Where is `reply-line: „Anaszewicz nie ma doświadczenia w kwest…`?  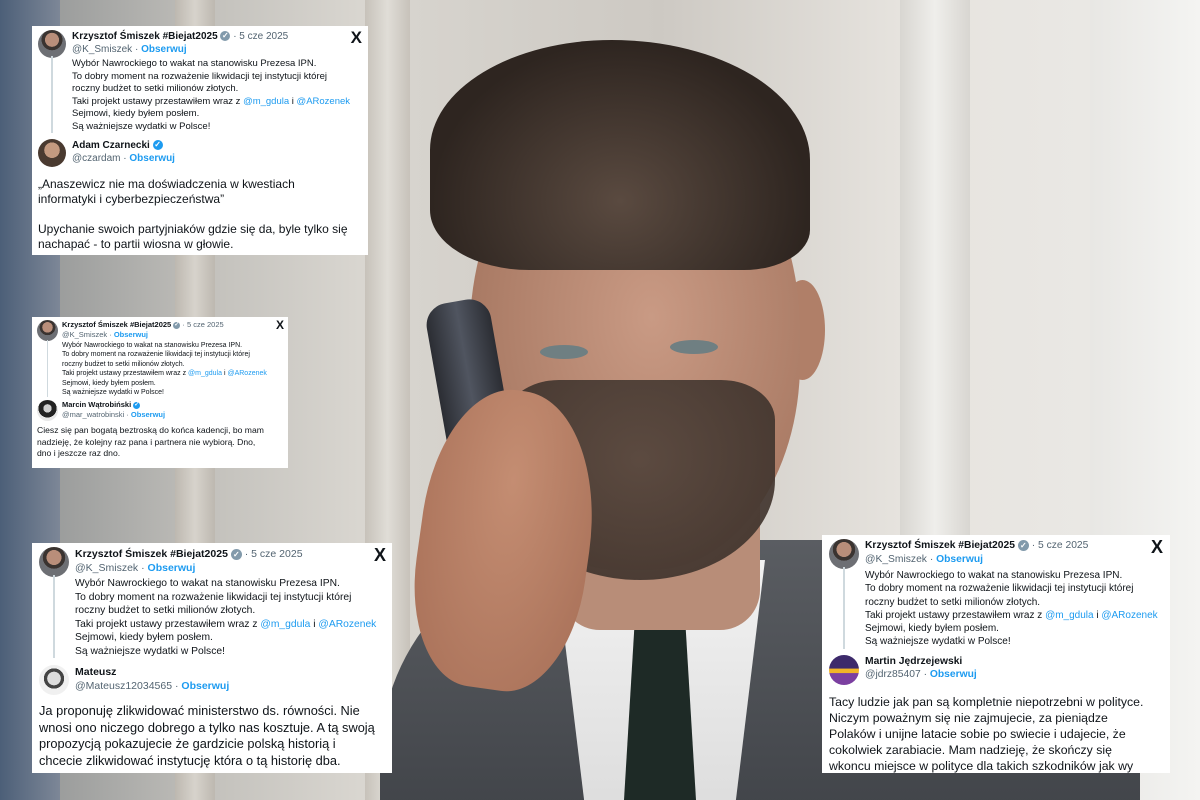 reply-line: „Anaszewicz nie ma doświadczenia w kwest… is located at coordinates (166, 184).